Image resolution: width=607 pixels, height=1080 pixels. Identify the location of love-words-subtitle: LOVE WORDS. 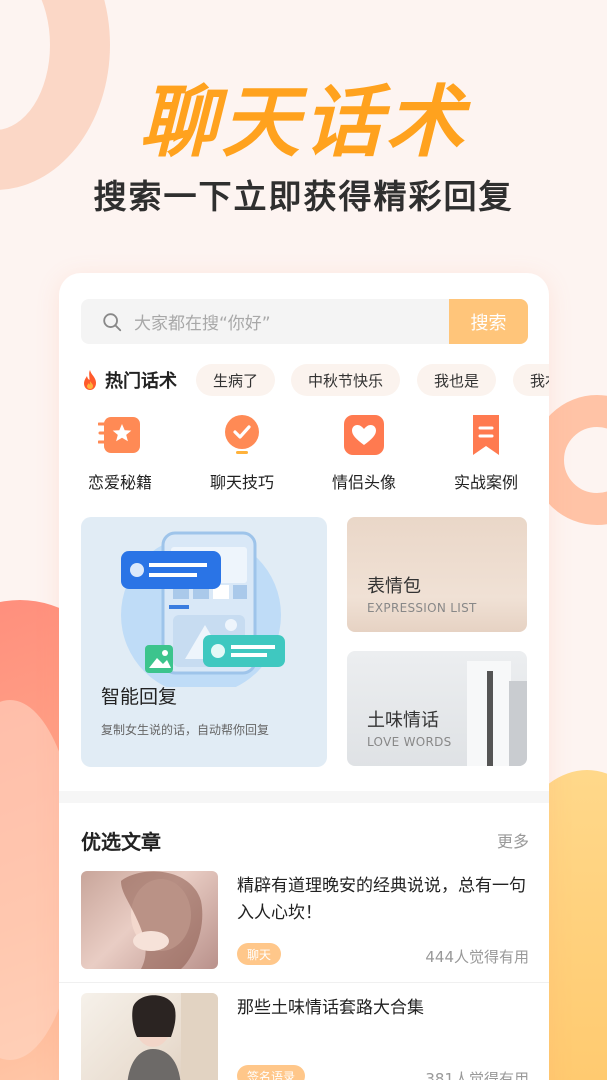
(409, 742).